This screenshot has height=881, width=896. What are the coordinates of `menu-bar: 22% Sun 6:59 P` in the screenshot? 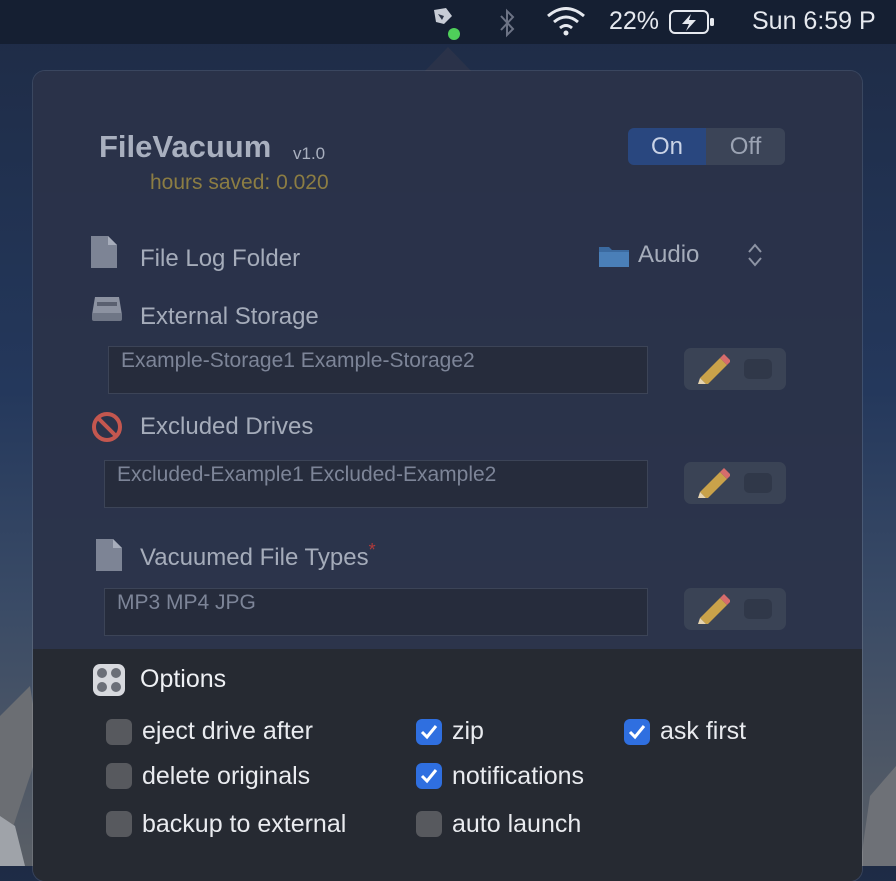 It's located at (448, 22).